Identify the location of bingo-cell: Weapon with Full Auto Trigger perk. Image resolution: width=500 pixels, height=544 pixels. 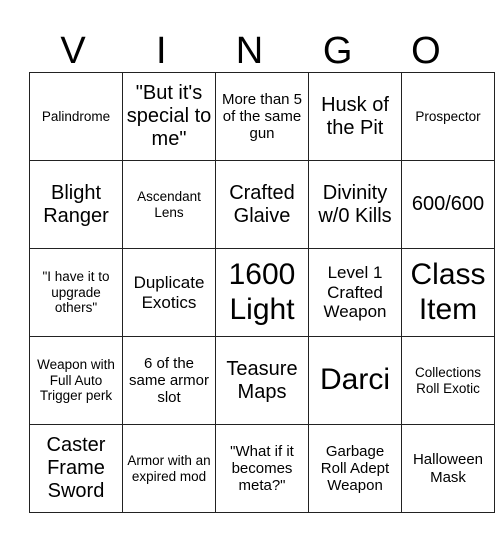
(76, 380).